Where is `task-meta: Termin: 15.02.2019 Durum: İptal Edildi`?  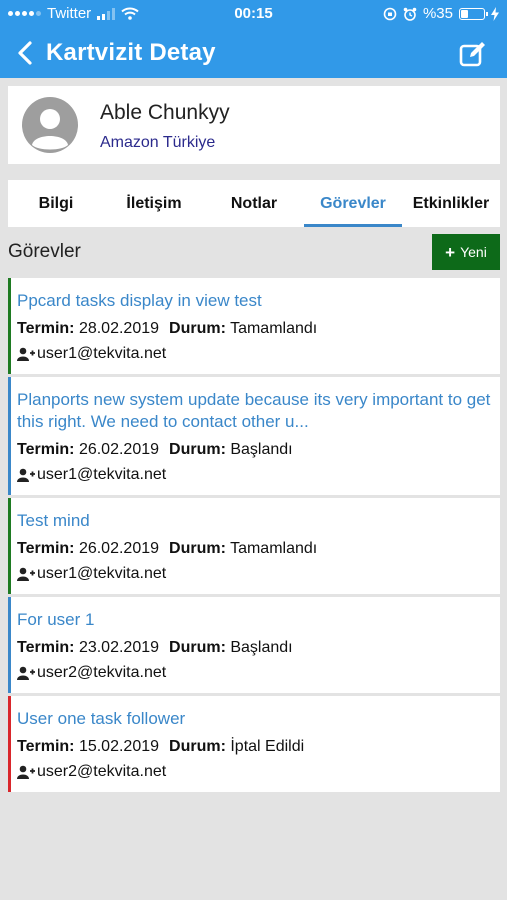 task-meta: Termin: 15.02.2019 Durum: İptal Edildi is located at coordinates (160, 747).